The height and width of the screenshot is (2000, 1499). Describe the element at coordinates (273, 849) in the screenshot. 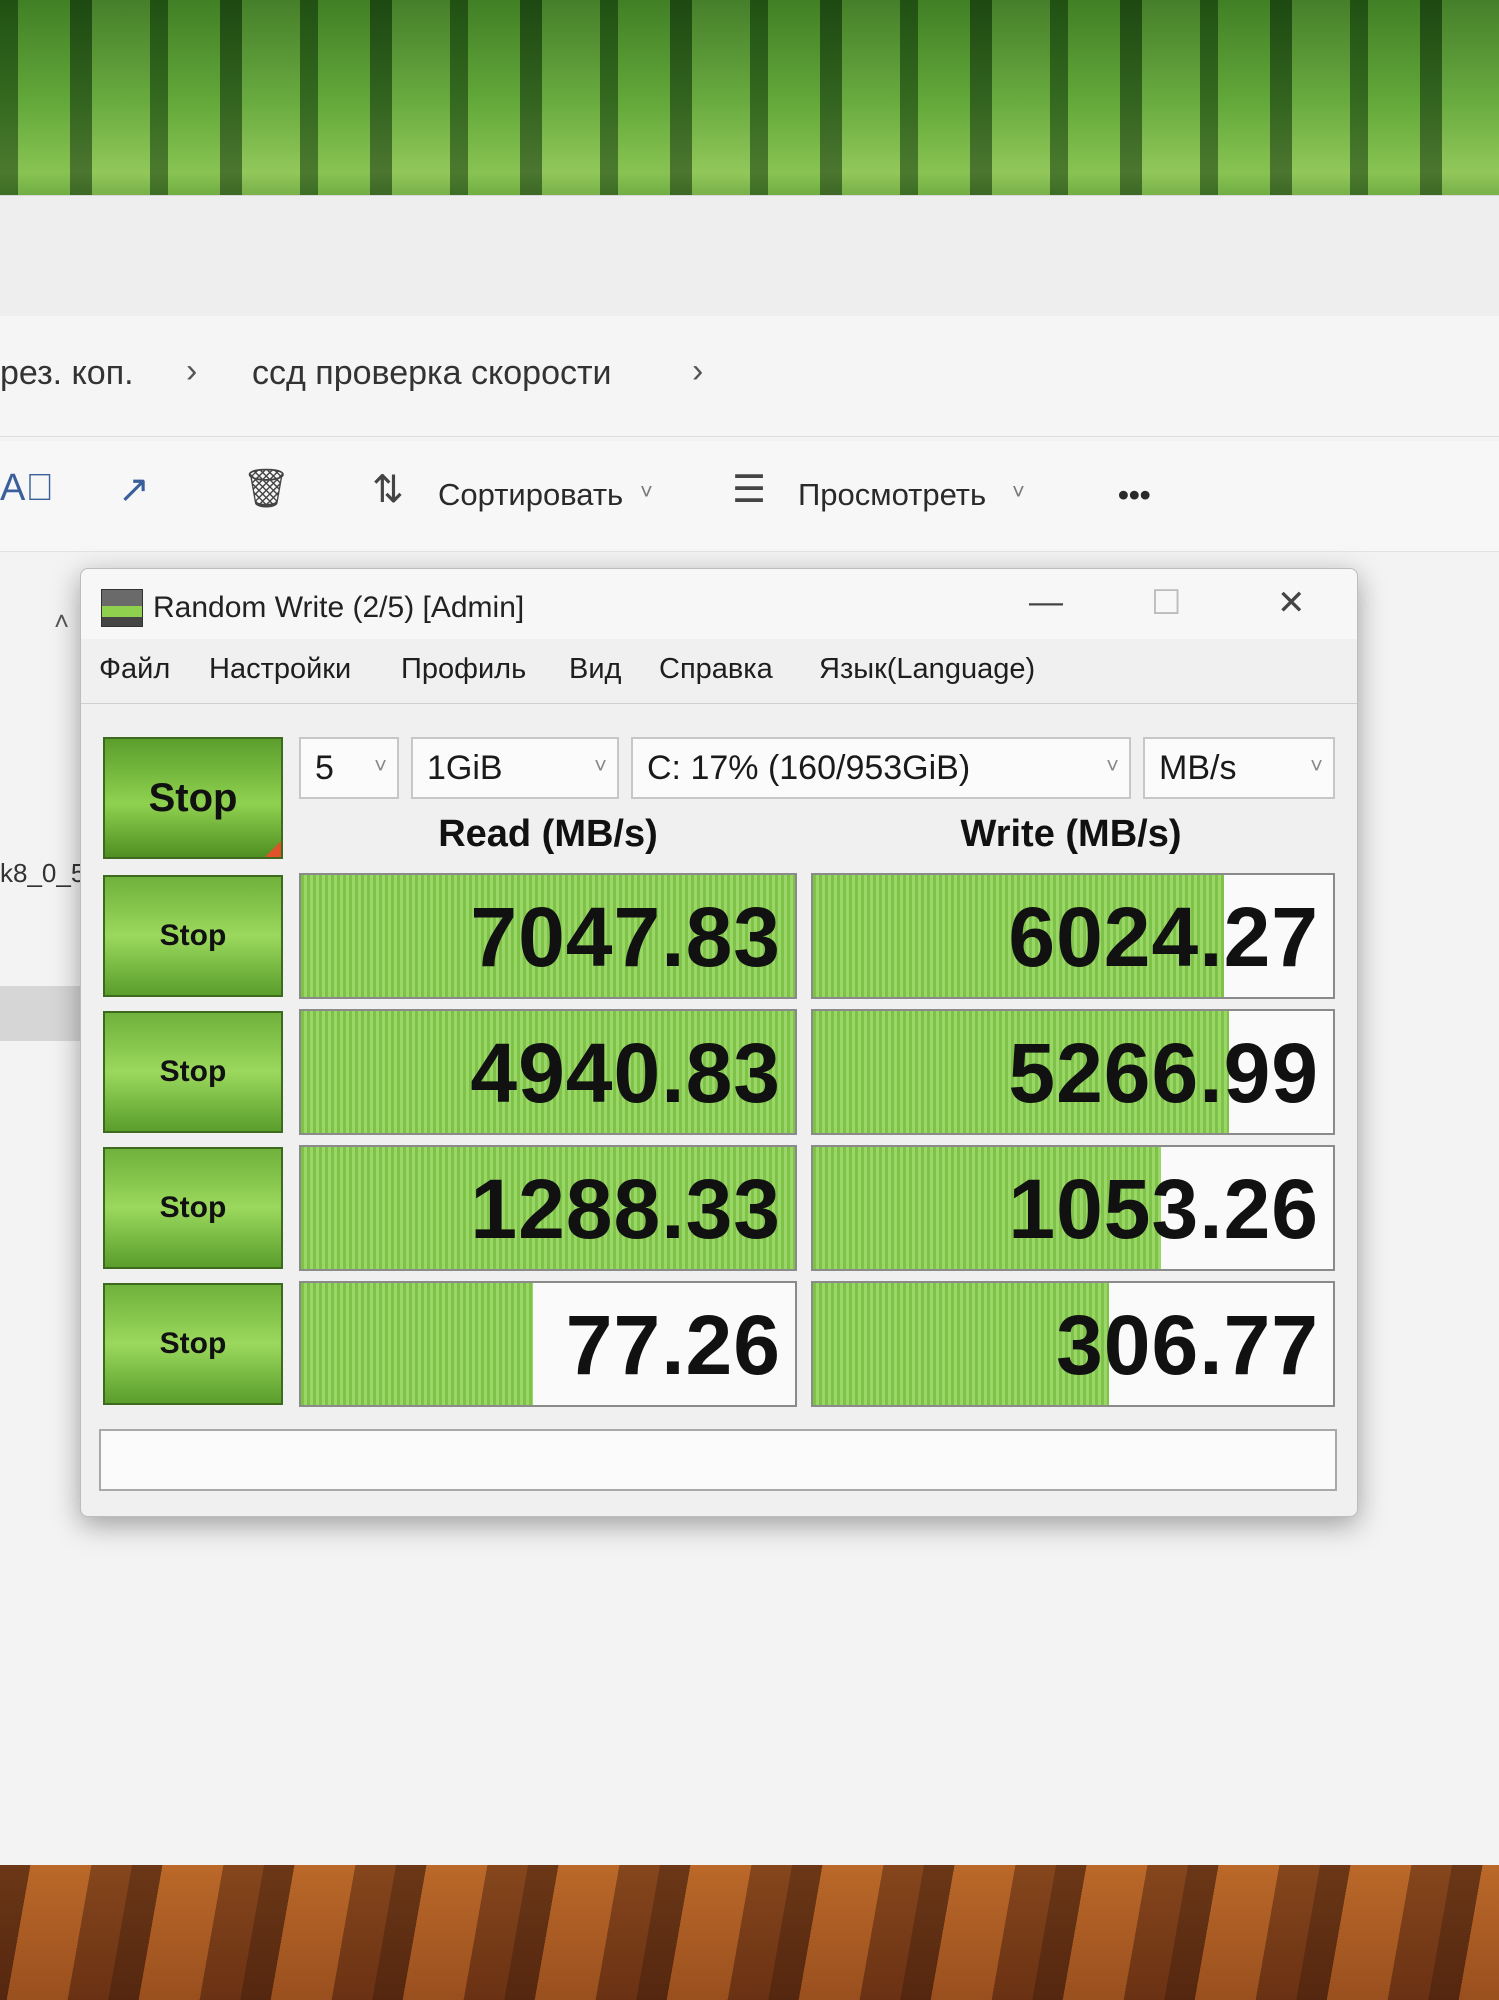

I see `corner-marker-icon` at that location.